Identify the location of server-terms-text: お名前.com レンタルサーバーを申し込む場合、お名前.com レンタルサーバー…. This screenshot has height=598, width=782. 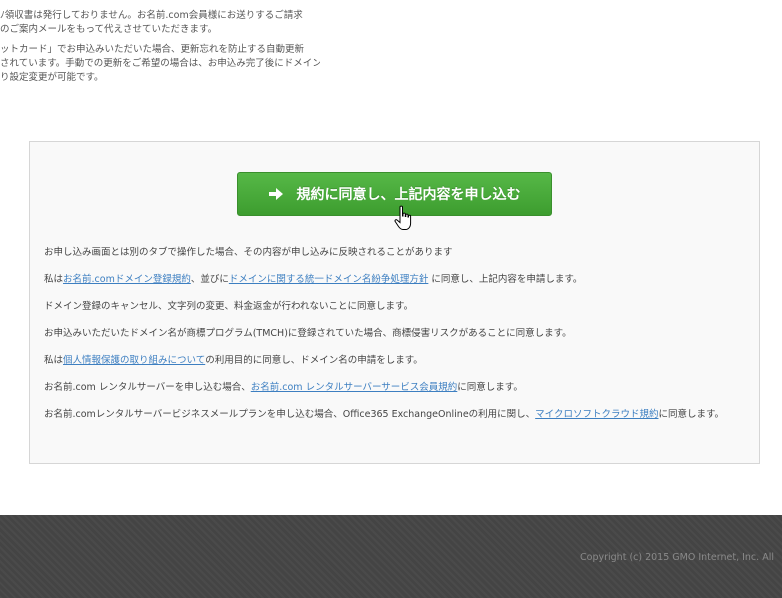
(394, 387).